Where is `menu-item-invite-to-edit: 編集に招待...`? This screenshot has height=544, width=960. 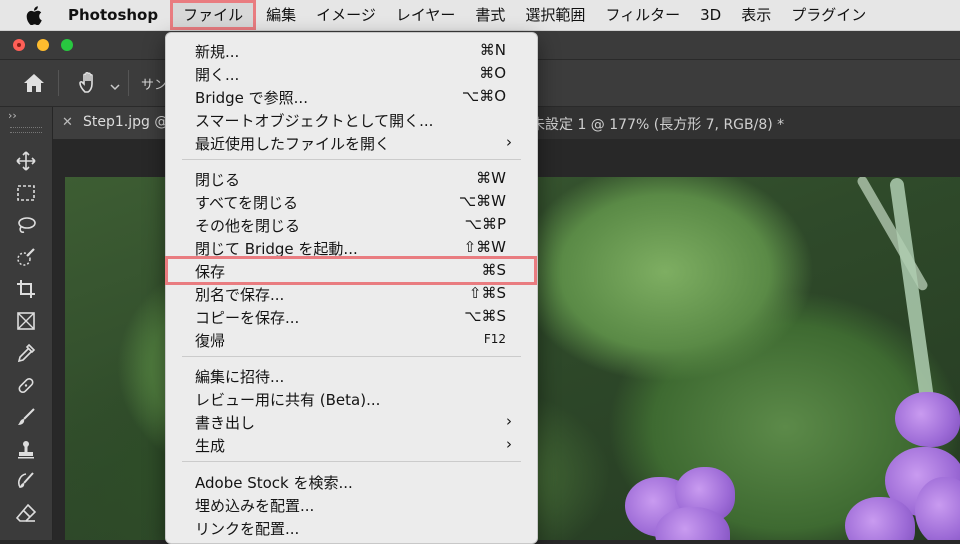 menu-item-invite-to-edit: 編集に招待... is located at coordinates (351, 375).